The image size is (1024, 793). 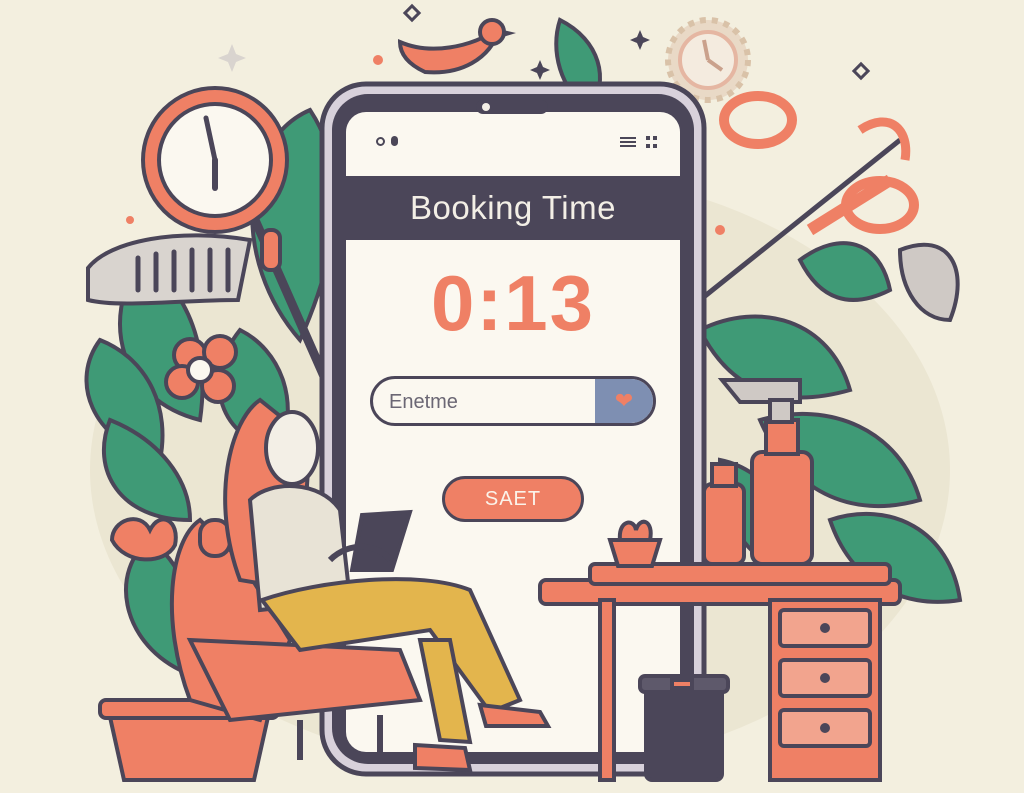 What do you see at coordinates (513, 499) in the screenshot?
I see `save-button: SAET` at bounding box center [513, 499].